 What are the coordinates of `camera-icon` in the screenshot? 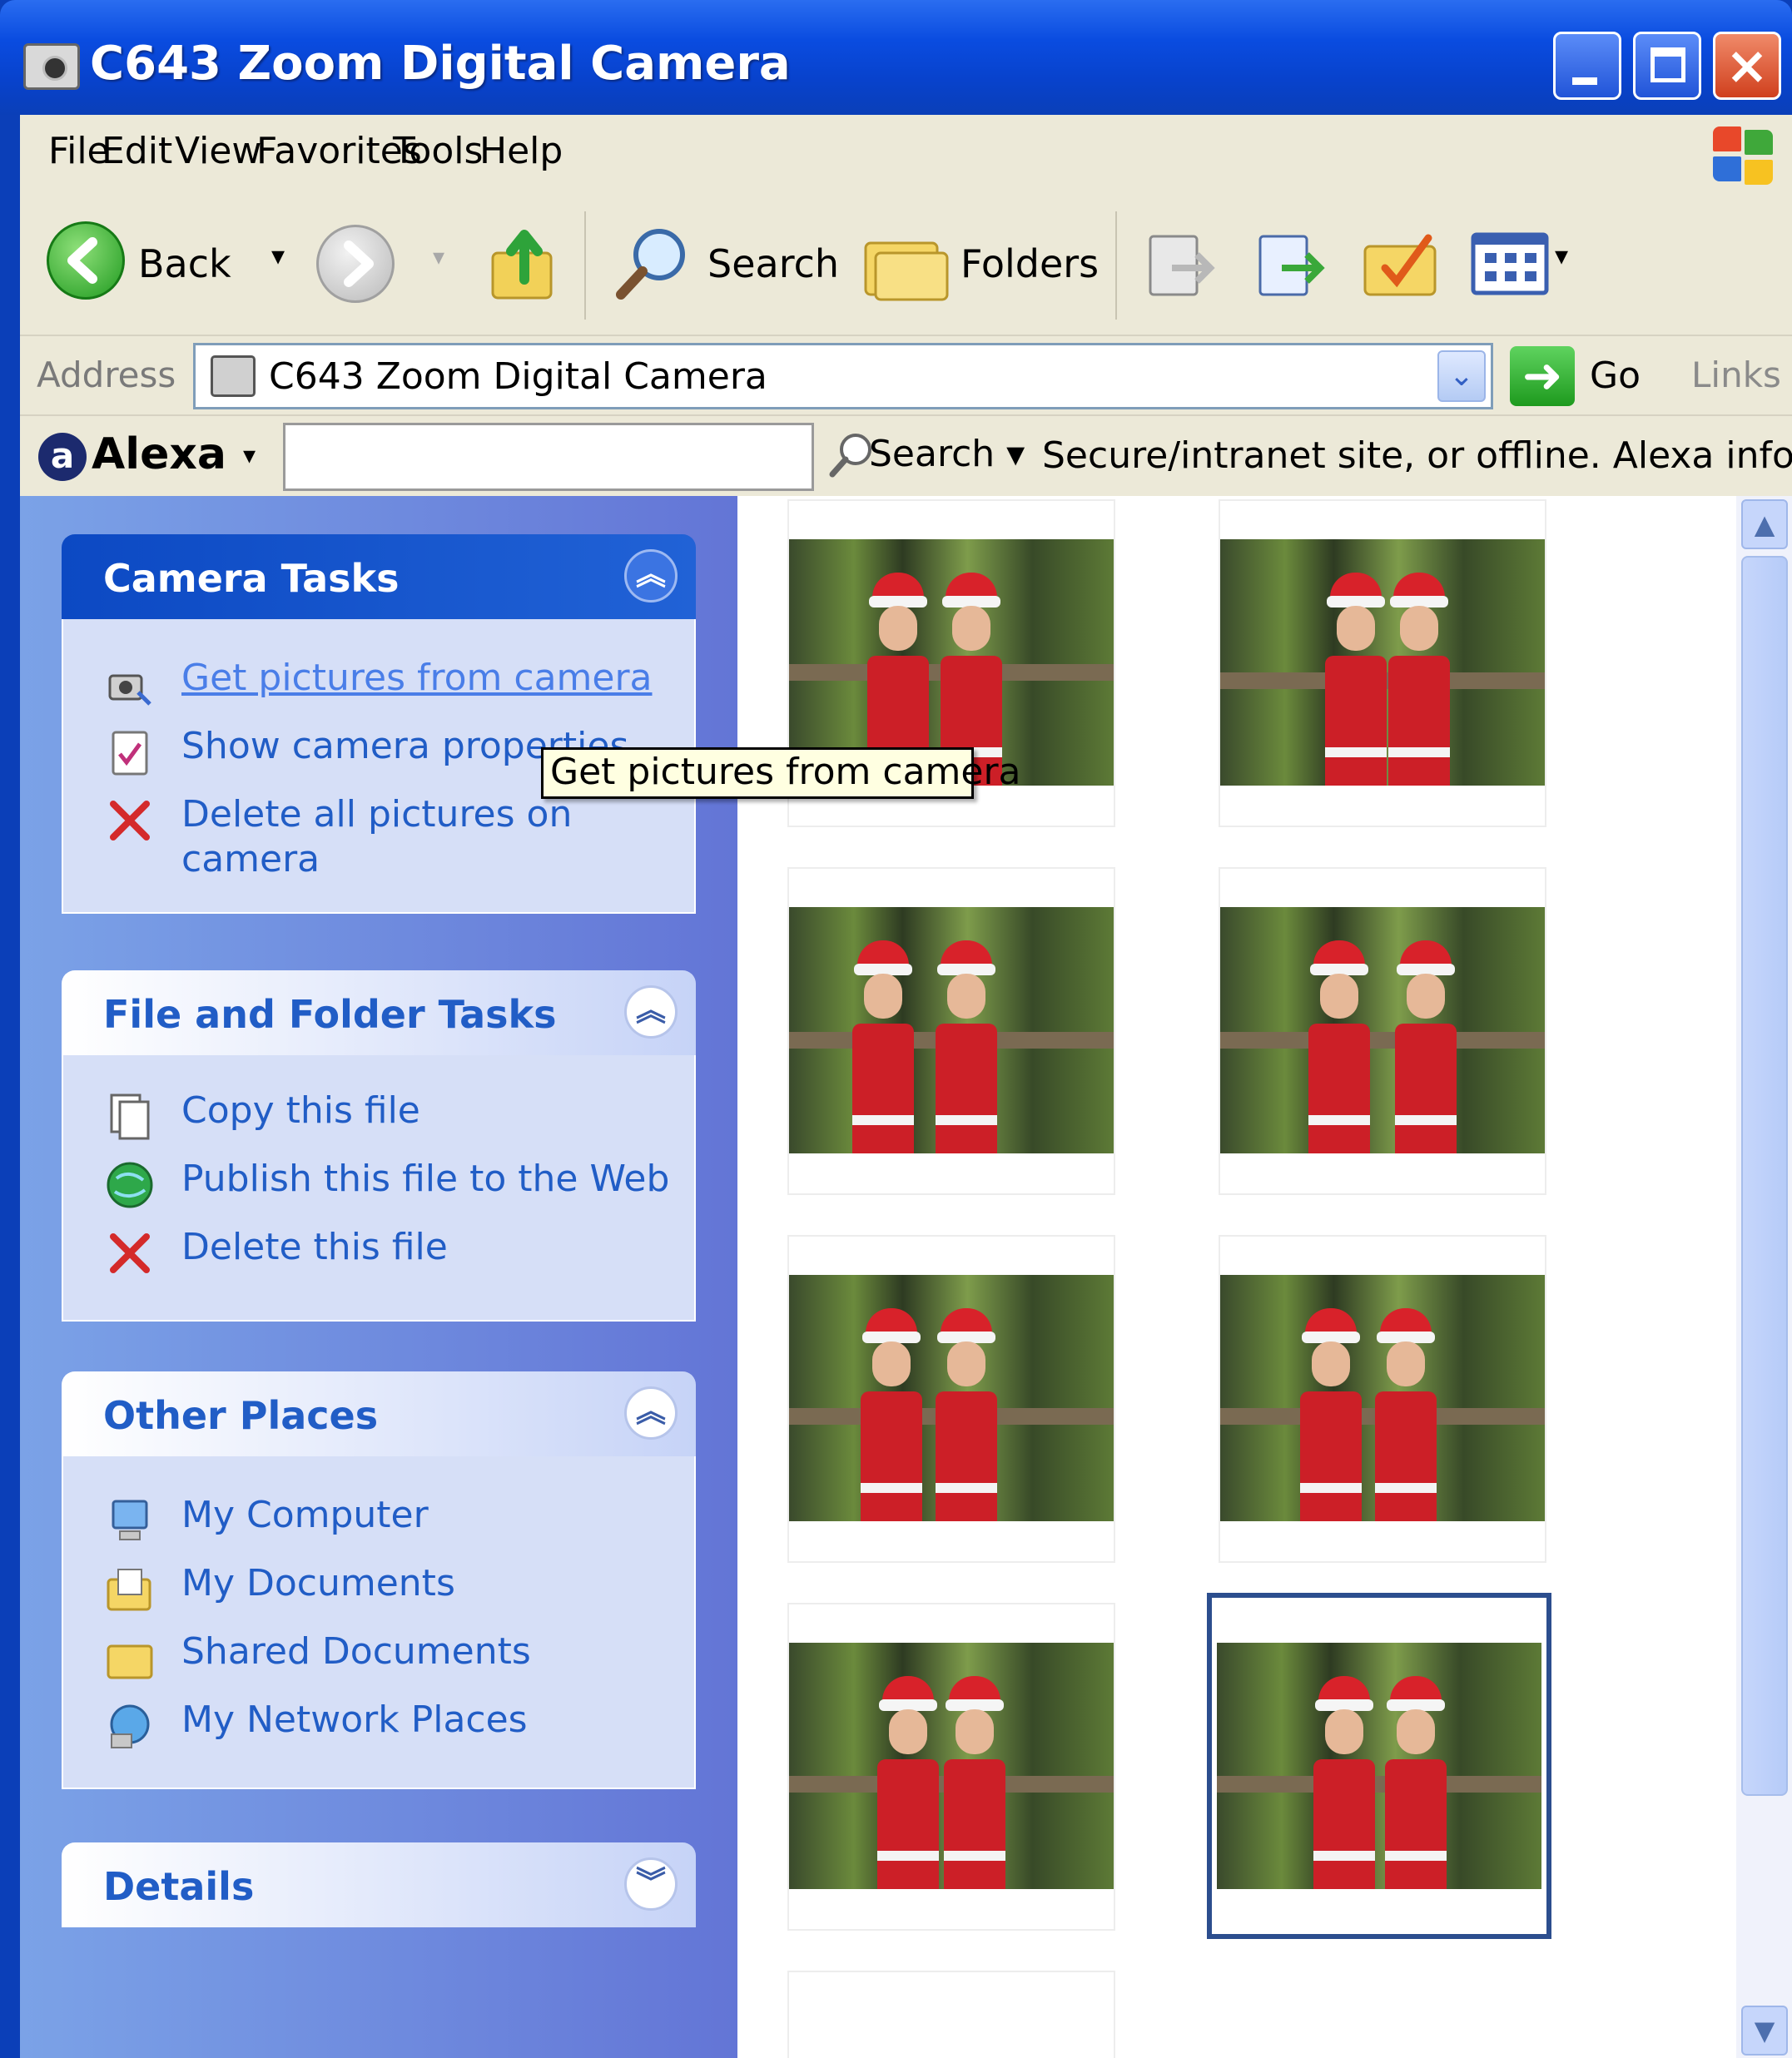 It's located at (51, 66).